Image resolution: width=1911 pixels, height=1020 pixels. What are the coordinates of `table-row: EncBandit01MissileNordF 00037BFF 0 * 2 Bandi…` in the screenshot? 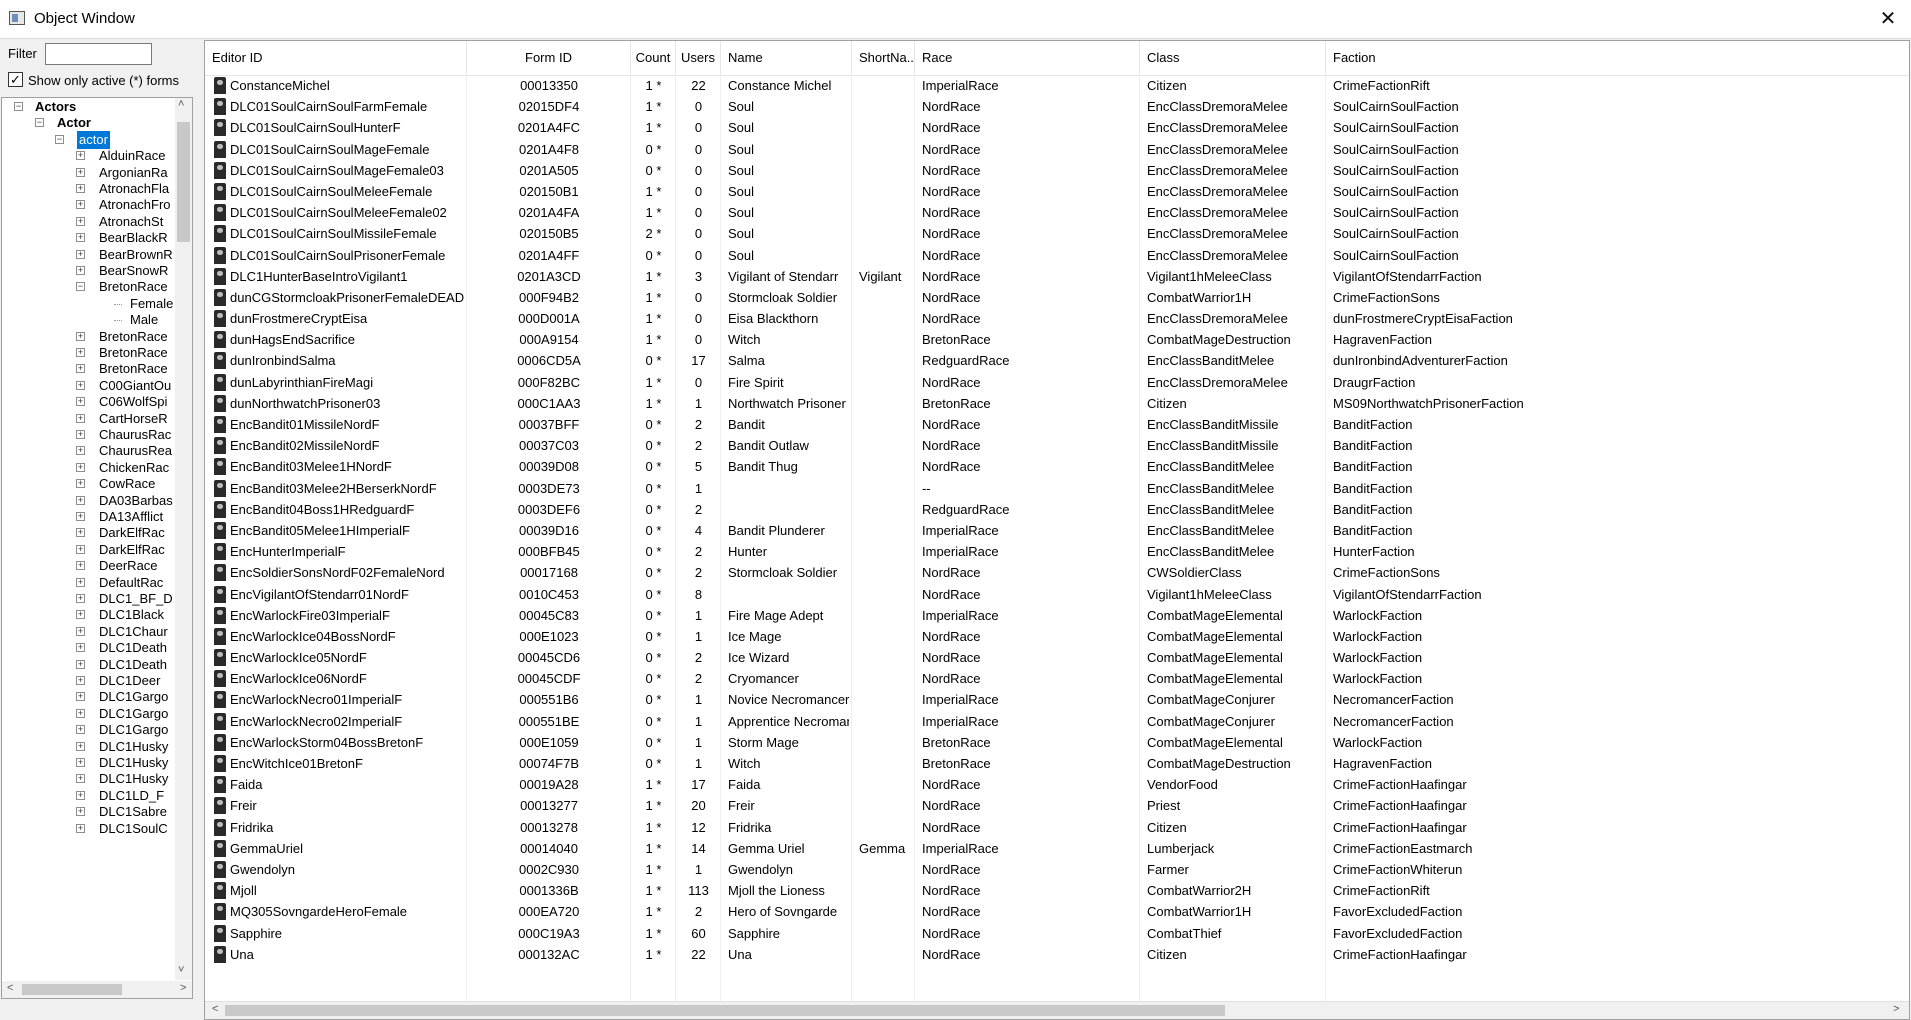 It's located at (1057, 424).